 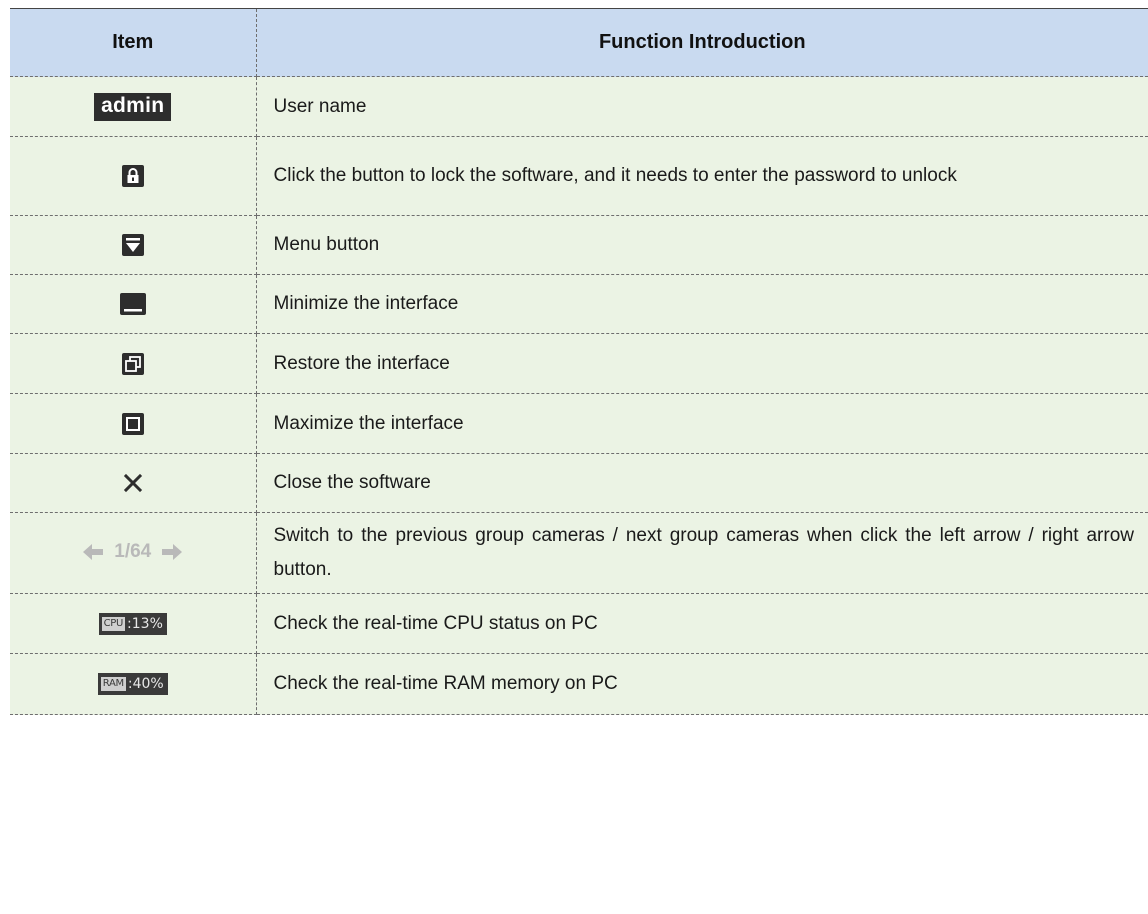 I want to click on item-cell: admin, so click(x=133, y=106).